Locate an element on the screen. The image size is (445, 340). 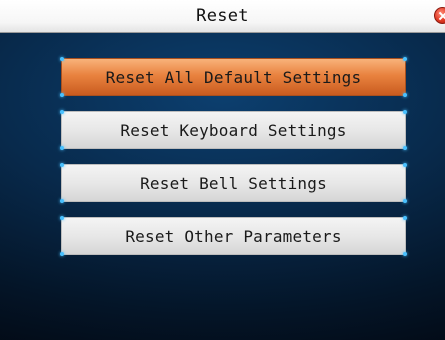
page-title: Reset is located at coordinates (222, 16).